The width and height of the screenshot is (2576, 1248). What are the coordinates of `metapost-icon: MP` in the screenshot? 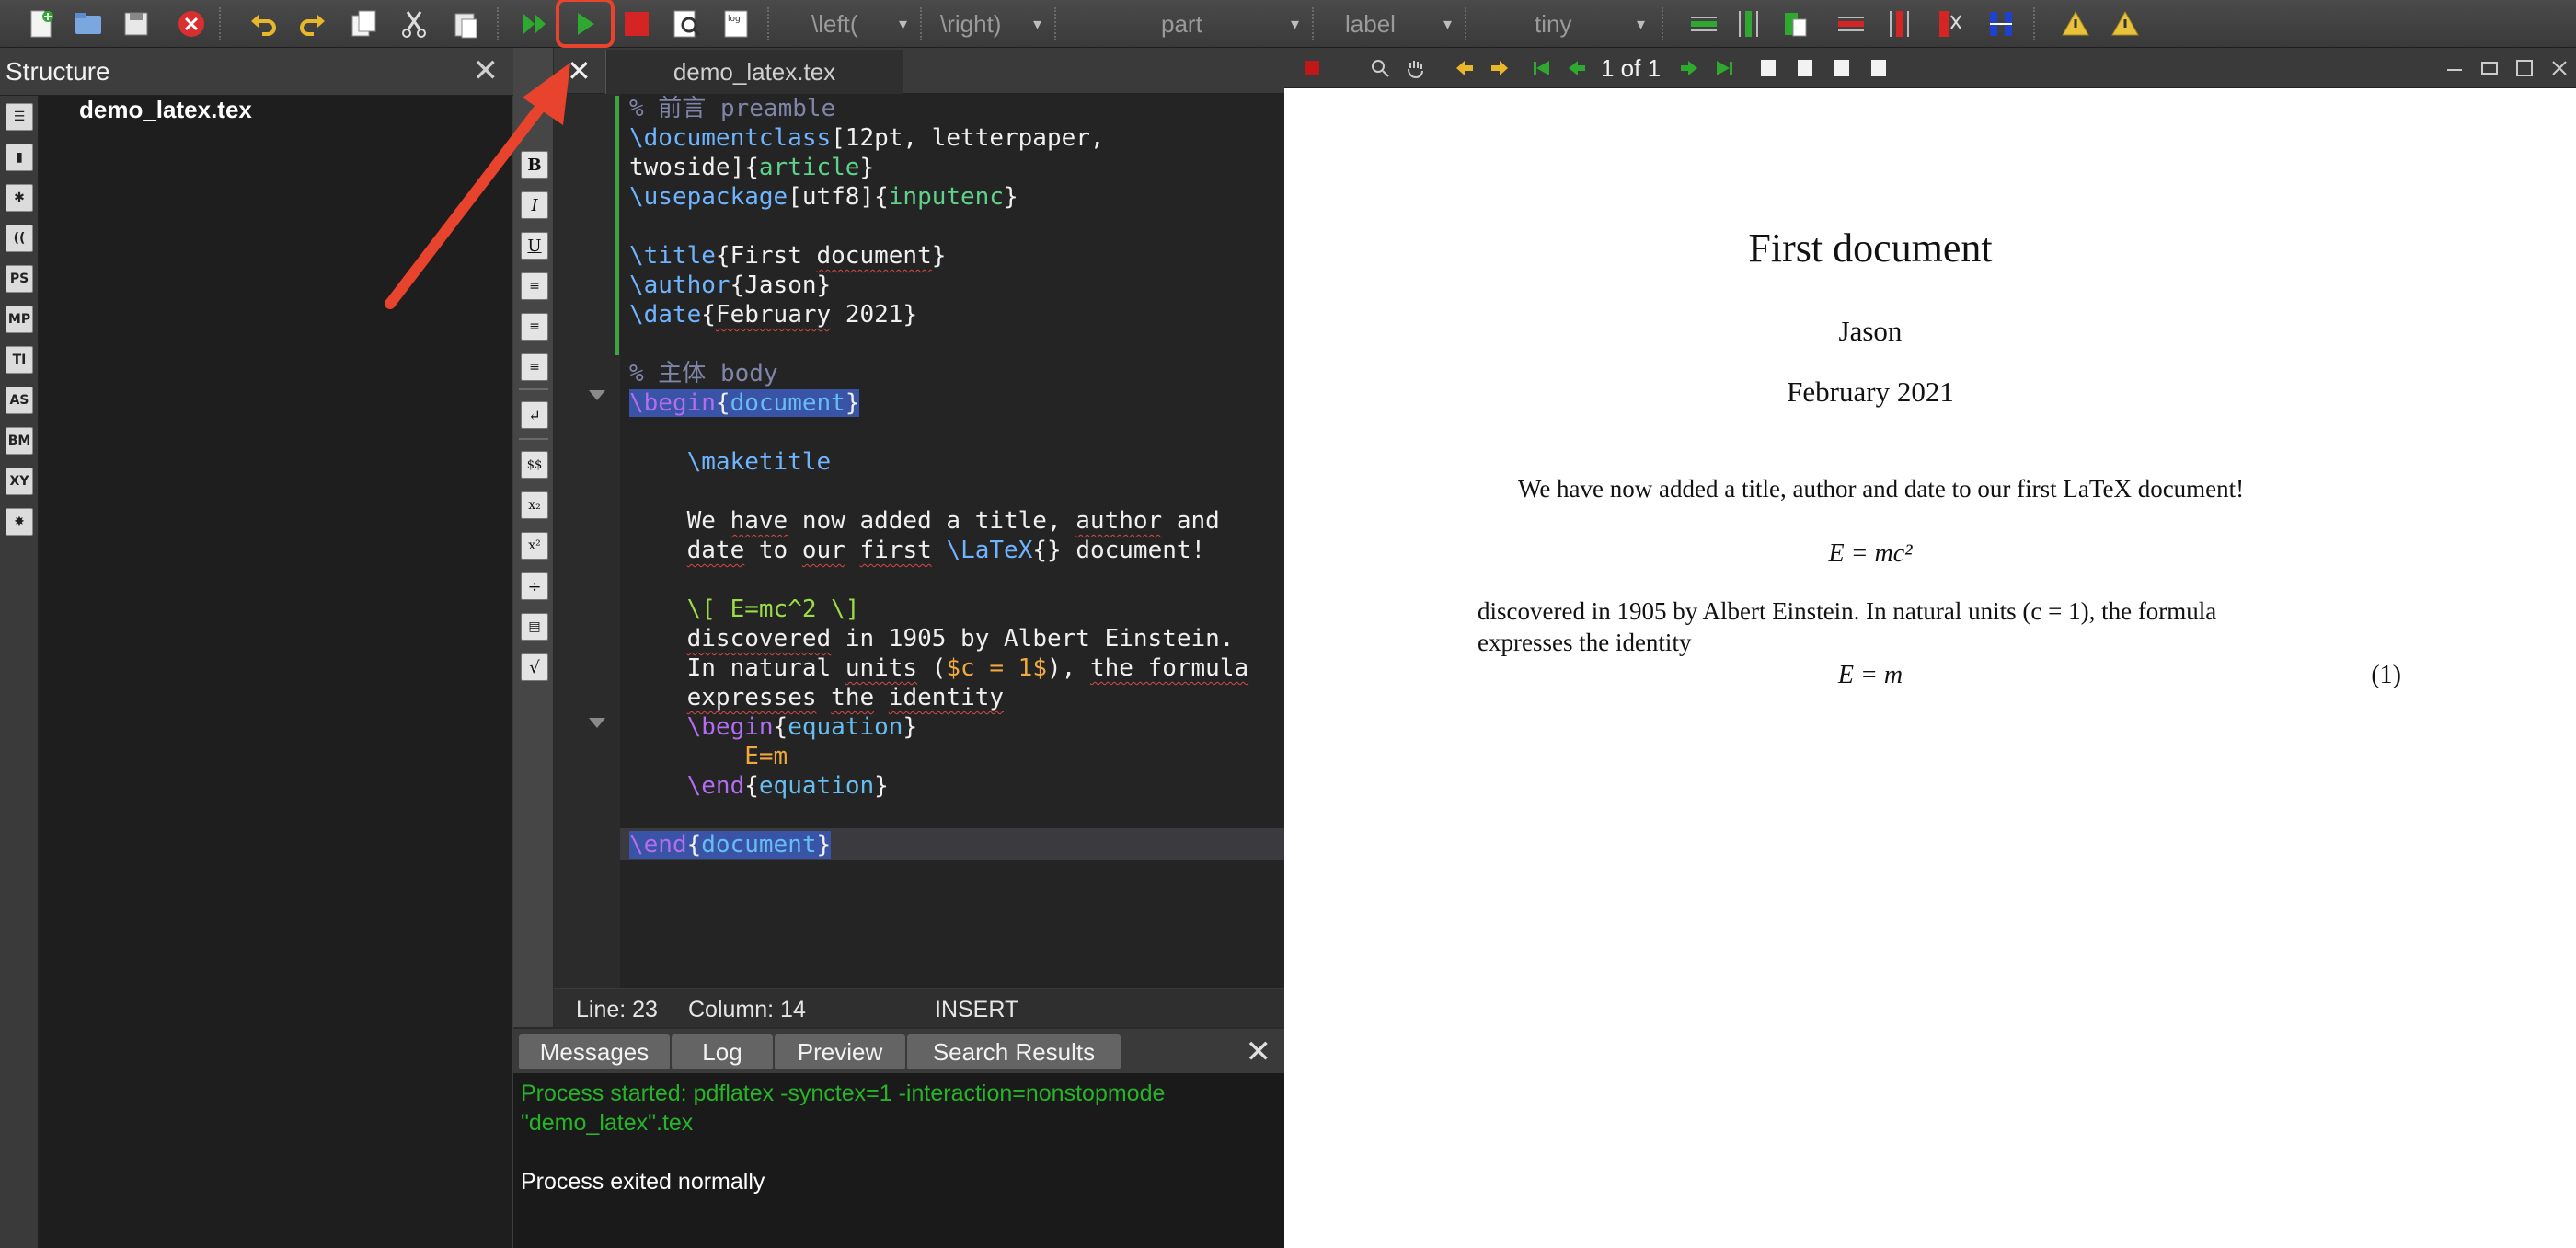 It's located at (19, 319).